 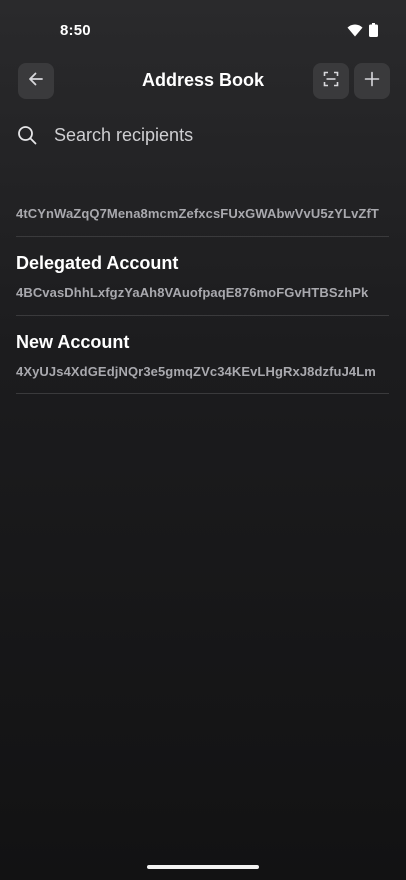 I want to click on plus-icon, so click(x=372, y=81).